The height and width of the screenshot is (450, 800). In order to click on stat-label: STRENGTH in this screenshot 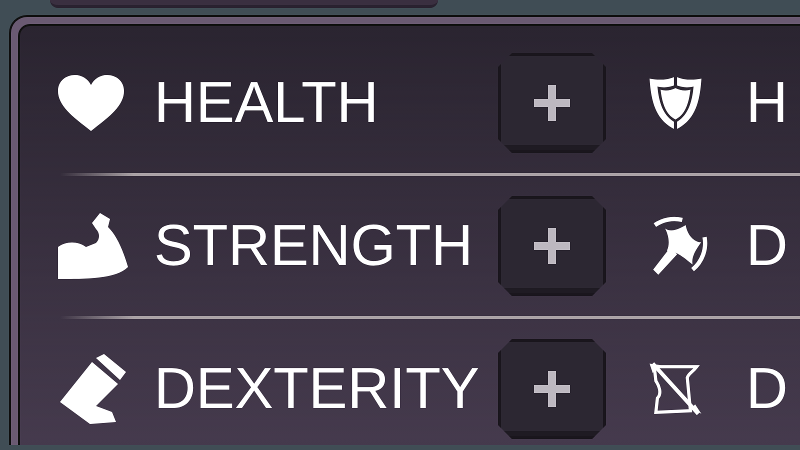, I will do `click(313, 245)`.